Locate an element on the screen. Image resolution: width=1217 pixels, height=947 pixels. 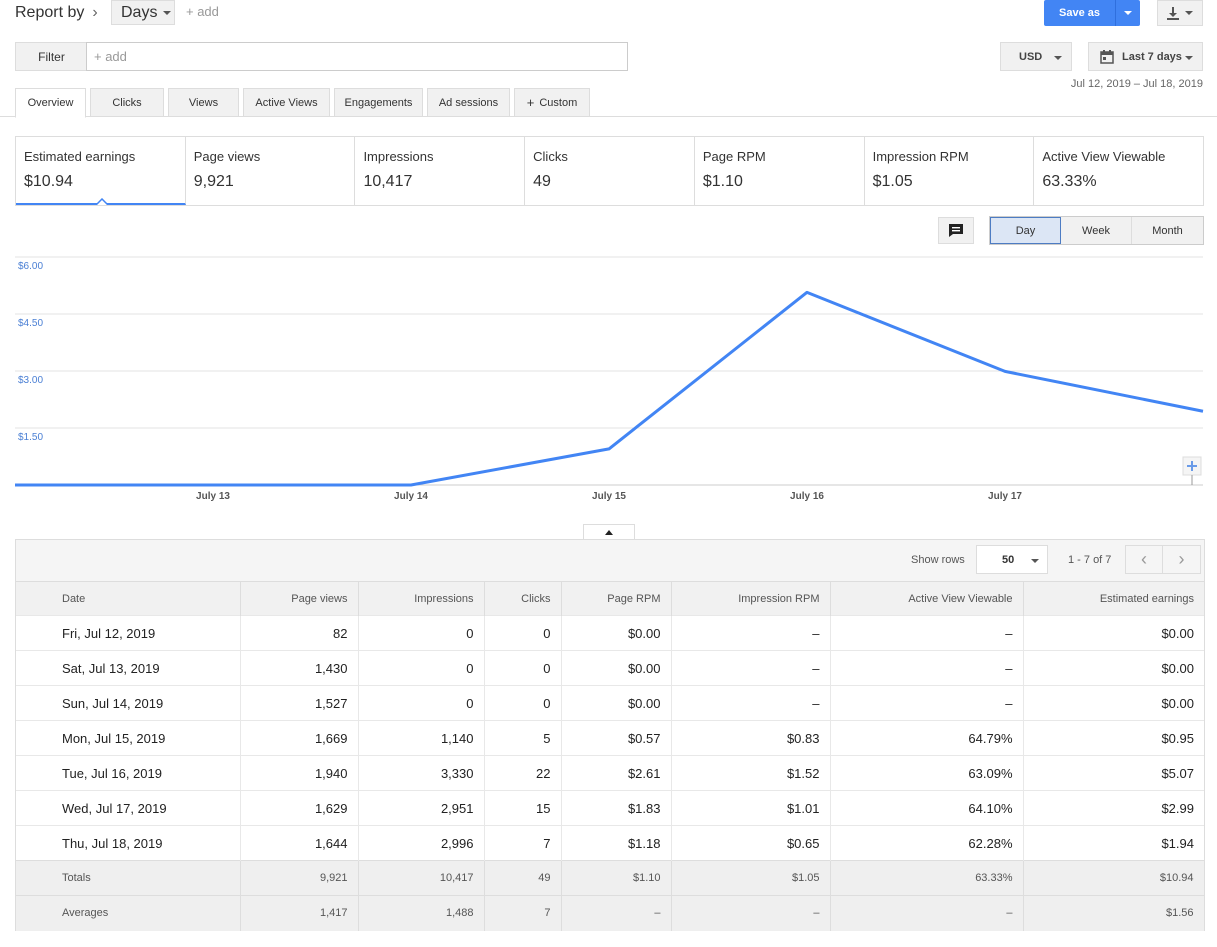
save-as-menu-button is located at coordinates (1127, 13).